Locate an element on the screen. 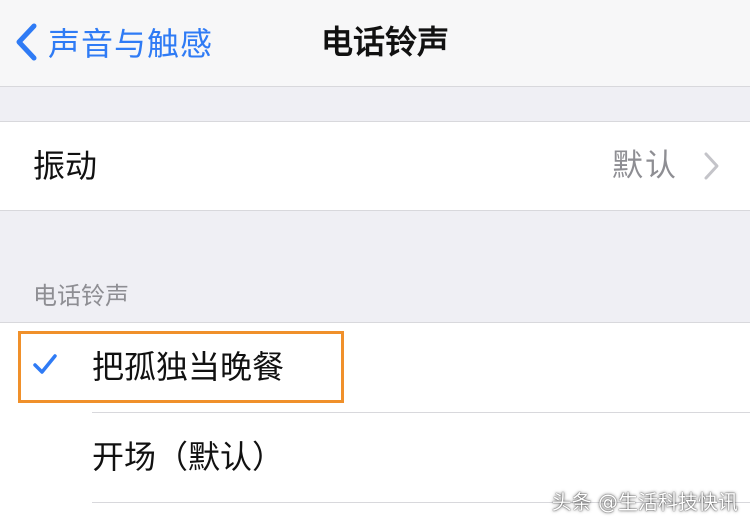 This screenshot has width=750, height=523. ringtone-section-header: 电话铃声 is located at coordinates (81, 296).